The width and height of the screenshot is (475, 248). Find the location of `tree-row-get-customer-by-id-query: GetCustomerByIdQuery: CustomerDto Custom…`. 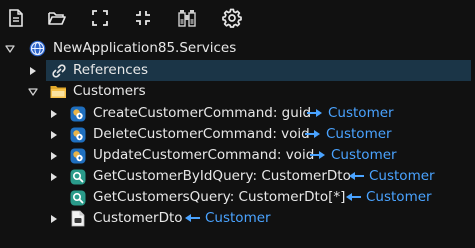

tree-row-get-customer-by-id-query: GetCustomerByIdQuery: CustomerDto Custom… is located at coordinates (237, 176).